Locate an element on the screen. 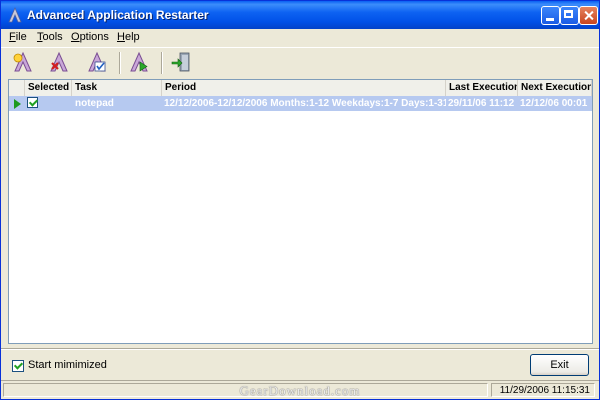  column-task: Task is located at coordinates (117, 88).